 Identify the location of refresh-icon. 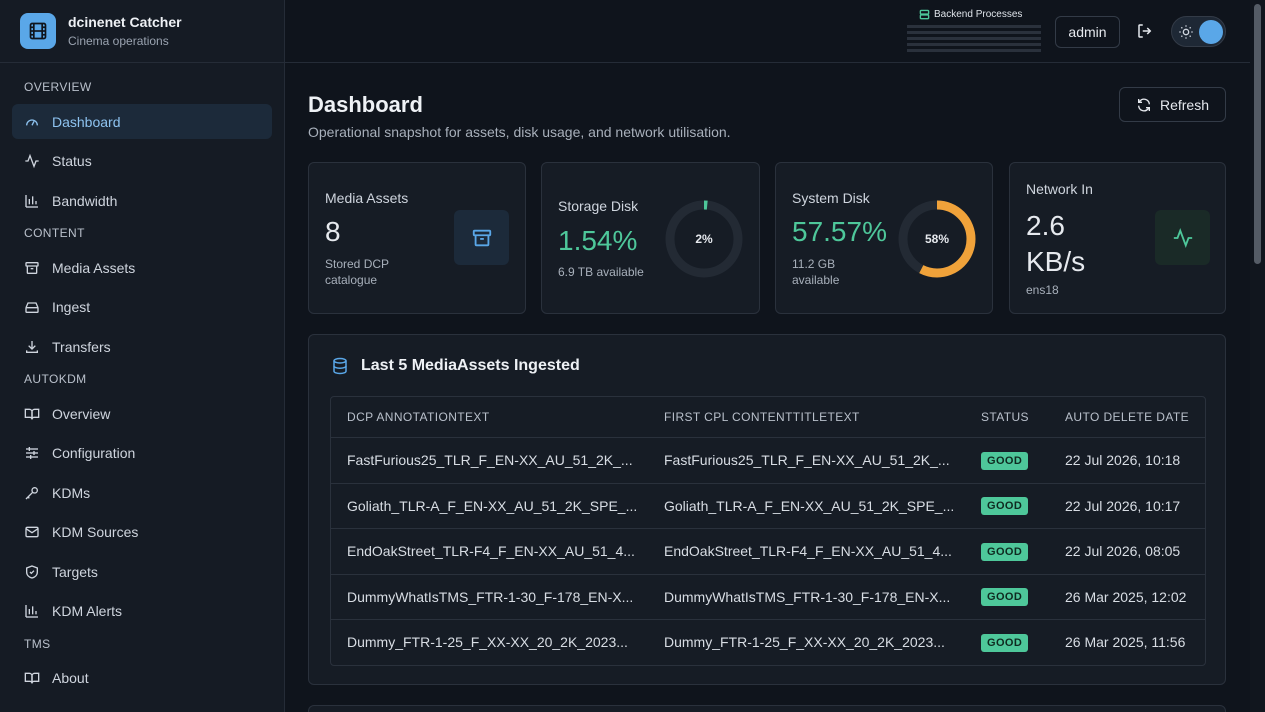
(1143, 104).